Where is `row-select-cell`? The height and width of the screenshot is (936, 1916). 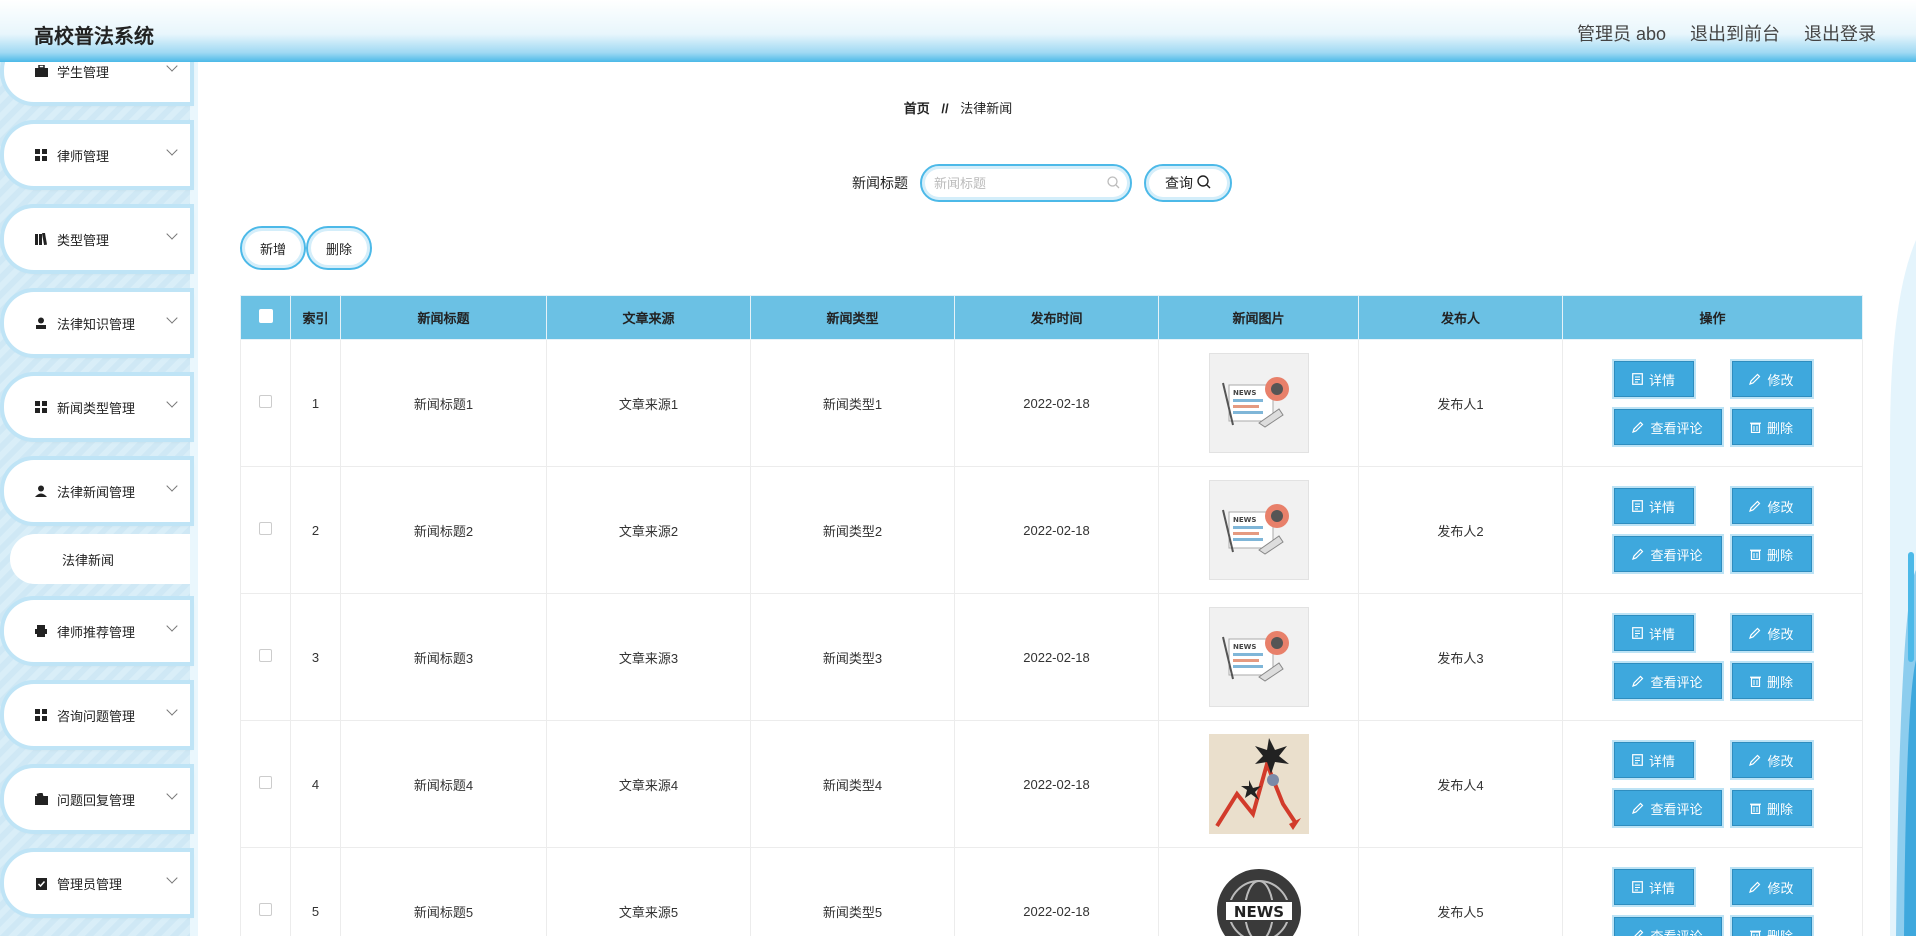
row-select-cell is located at coordinates (265, 403).